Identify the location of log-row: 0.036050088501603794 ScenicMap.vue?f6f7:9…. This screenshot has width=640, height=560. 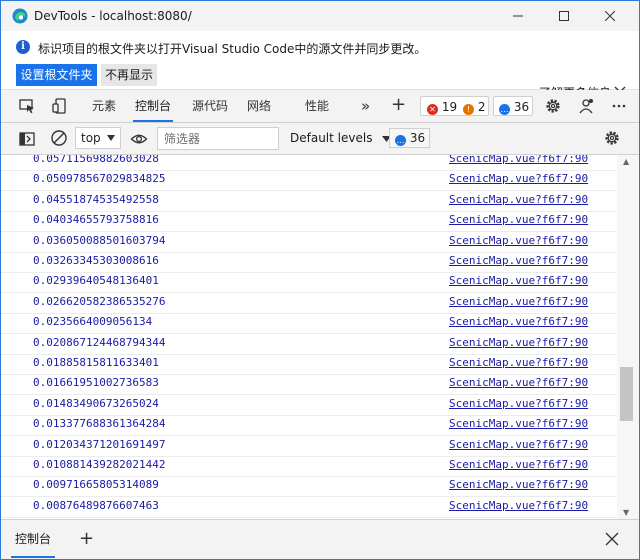
(309, 243).